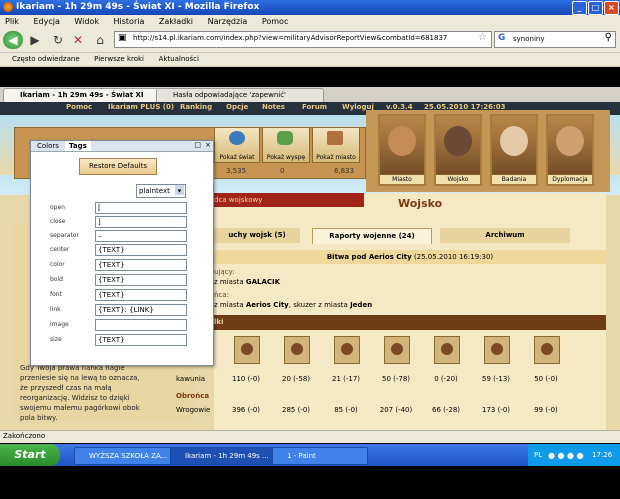 The height and width of the screenshot is (499, 620). What do you see at coordinates (141, 107) in the screenshot?
I see `gnav-plus: Ikariam PLUS (0)` at bounding box center [141, 107].